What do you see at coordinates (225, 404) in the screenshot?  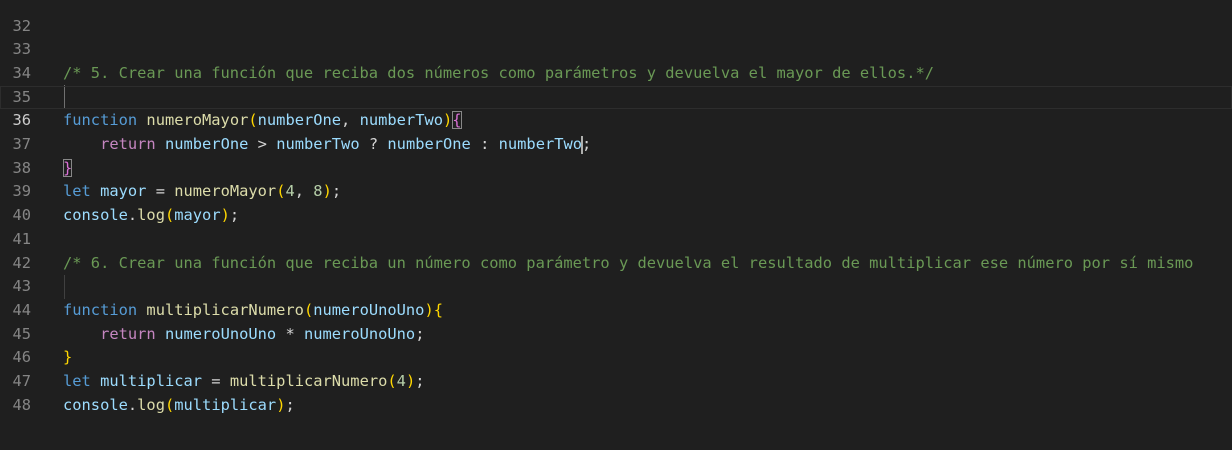 I see `variable: multiplicar` at bounding box center [225, 404].